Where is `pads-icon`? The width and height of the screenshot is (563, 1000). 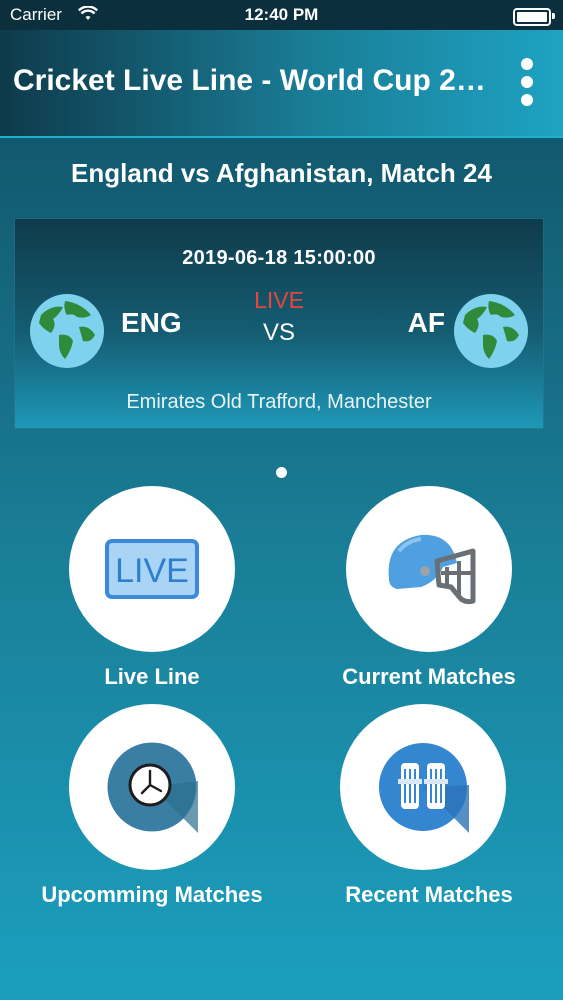 pads-icon is located at coordinates (424, 788).